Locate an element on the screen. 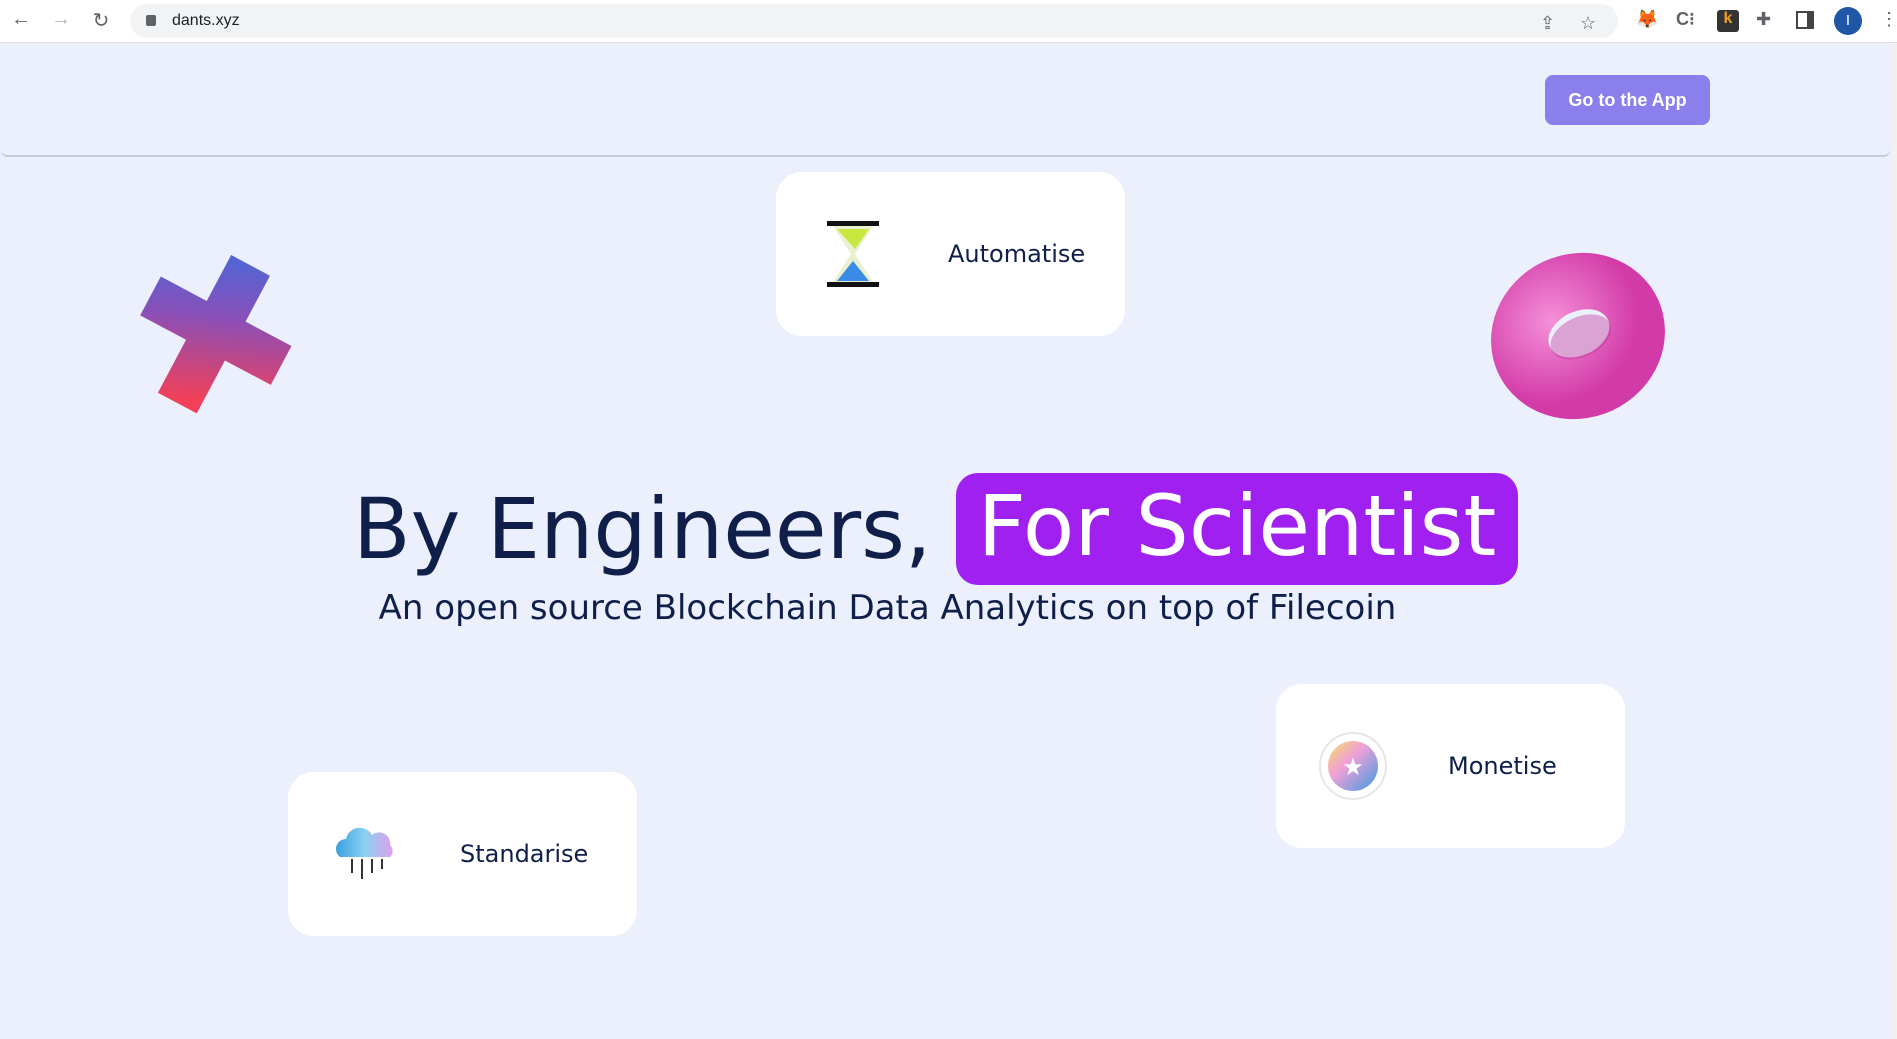 The width and height of the screenshot is (1897, 1039). browser-toolbar: ← → ↻ dants.xyz ⇪ ☆ 🦊 C⁝ k ✚ I ⋮ is located at coordinates (948, 21).